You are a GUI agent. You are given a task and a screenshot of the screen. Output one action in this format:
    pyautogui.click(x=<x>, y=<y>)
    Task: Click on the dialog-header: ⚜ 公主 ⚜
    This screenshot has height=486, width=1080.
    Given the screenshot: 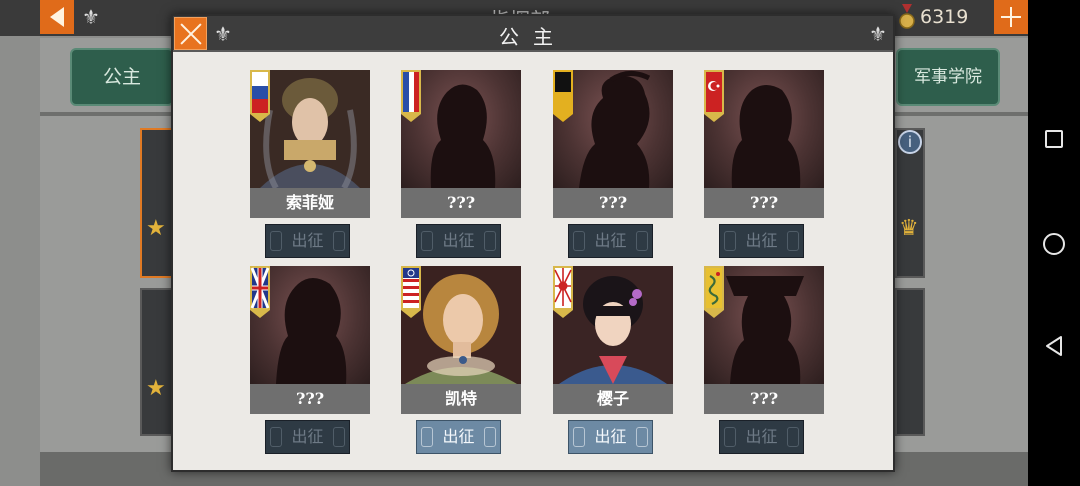 What is the action you would take?
    pyautogui.click(x=533, y=34)
    